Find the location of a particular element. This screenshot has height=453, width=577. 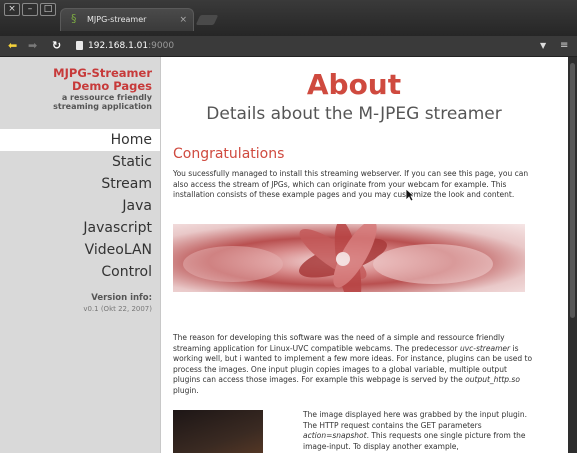

brand-tagline-line2: streaming application is located at coordinates (102, 106).